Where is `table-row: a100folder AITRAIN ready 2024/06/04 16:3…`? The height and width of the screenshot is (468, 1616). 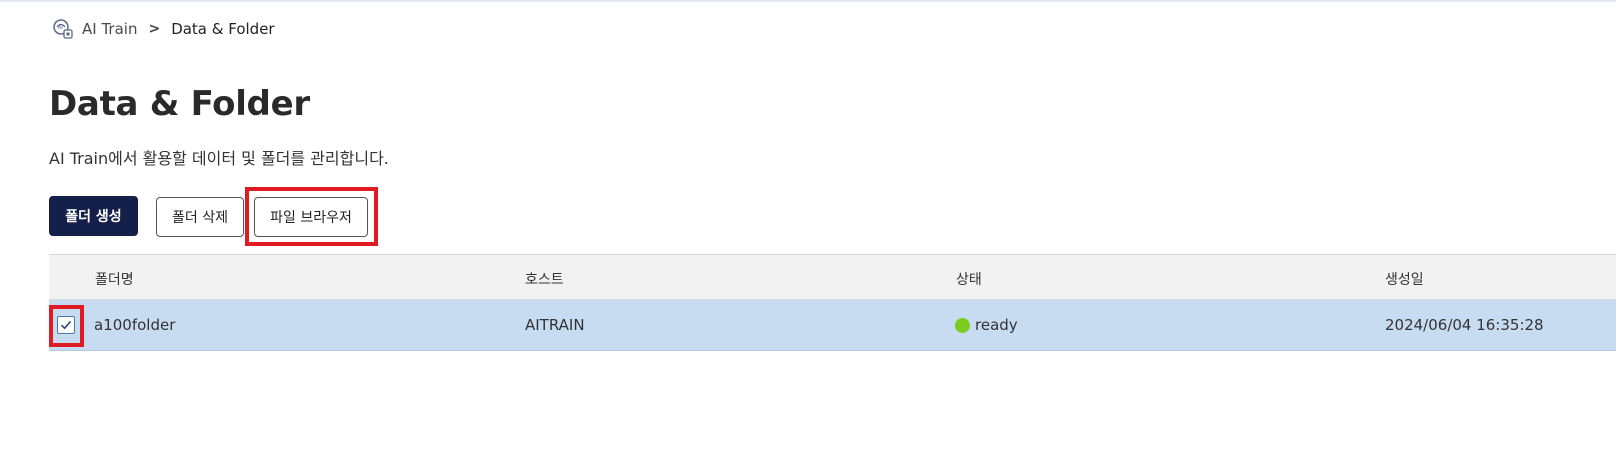
table-row: a100folder AITRAIN ready 2024/06/04 16:3… is located at coordinates (832, 325).